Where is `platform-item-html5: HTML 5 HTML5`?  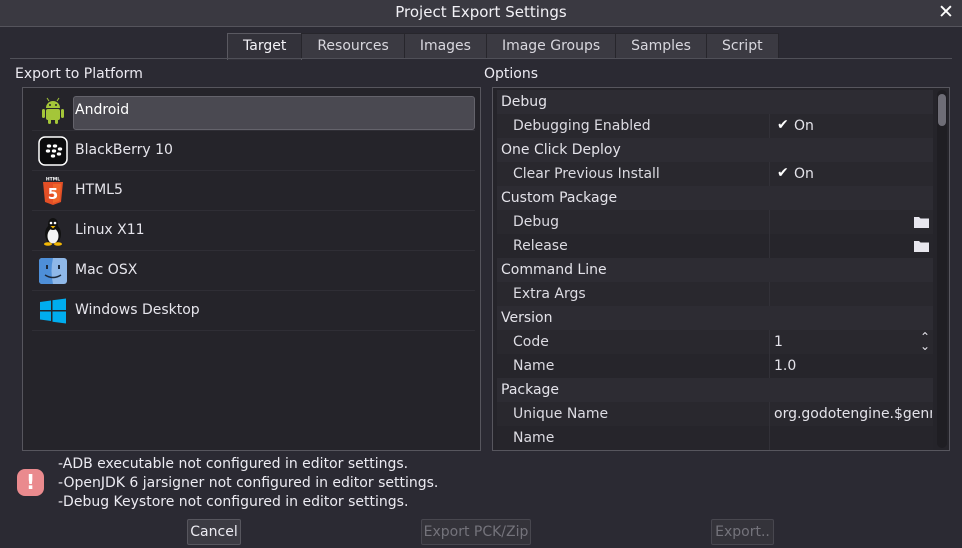 platform-item-html5: HTML 5 HTML5 is located at coordinates (253, 191).